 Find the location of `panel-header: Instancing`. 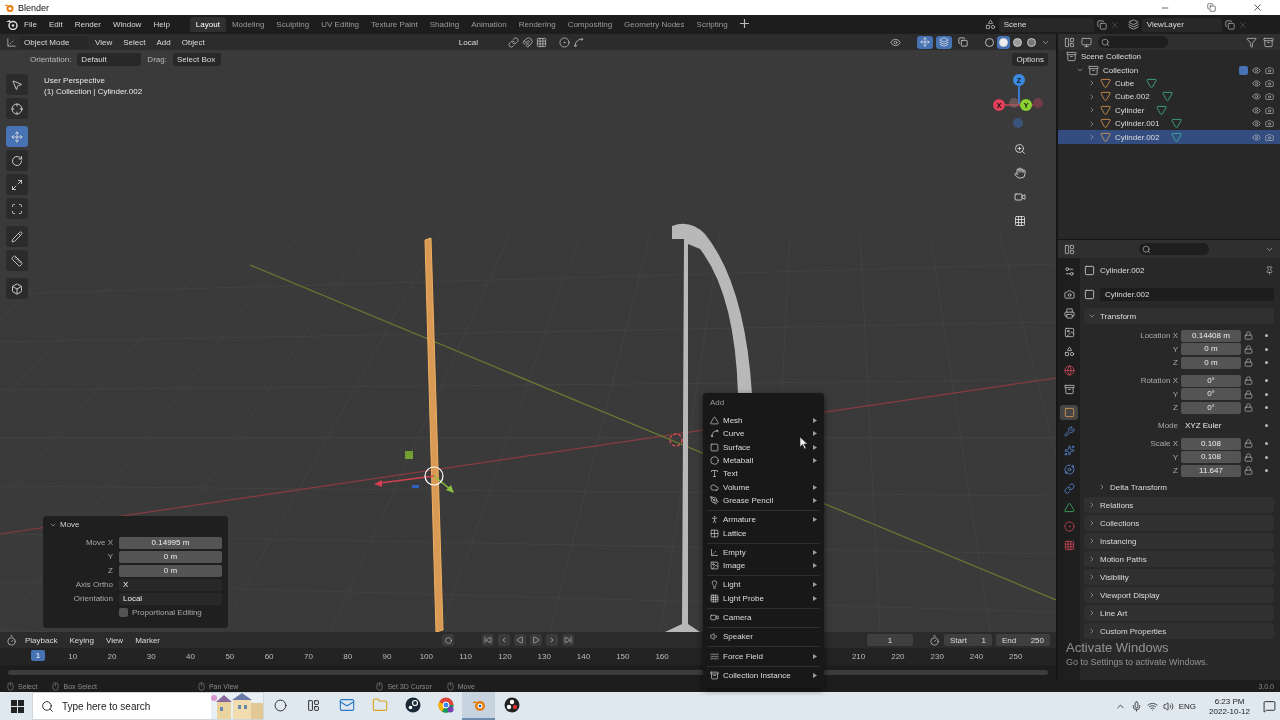

panel-header: Instancing is located at coordinates (1179, 541).